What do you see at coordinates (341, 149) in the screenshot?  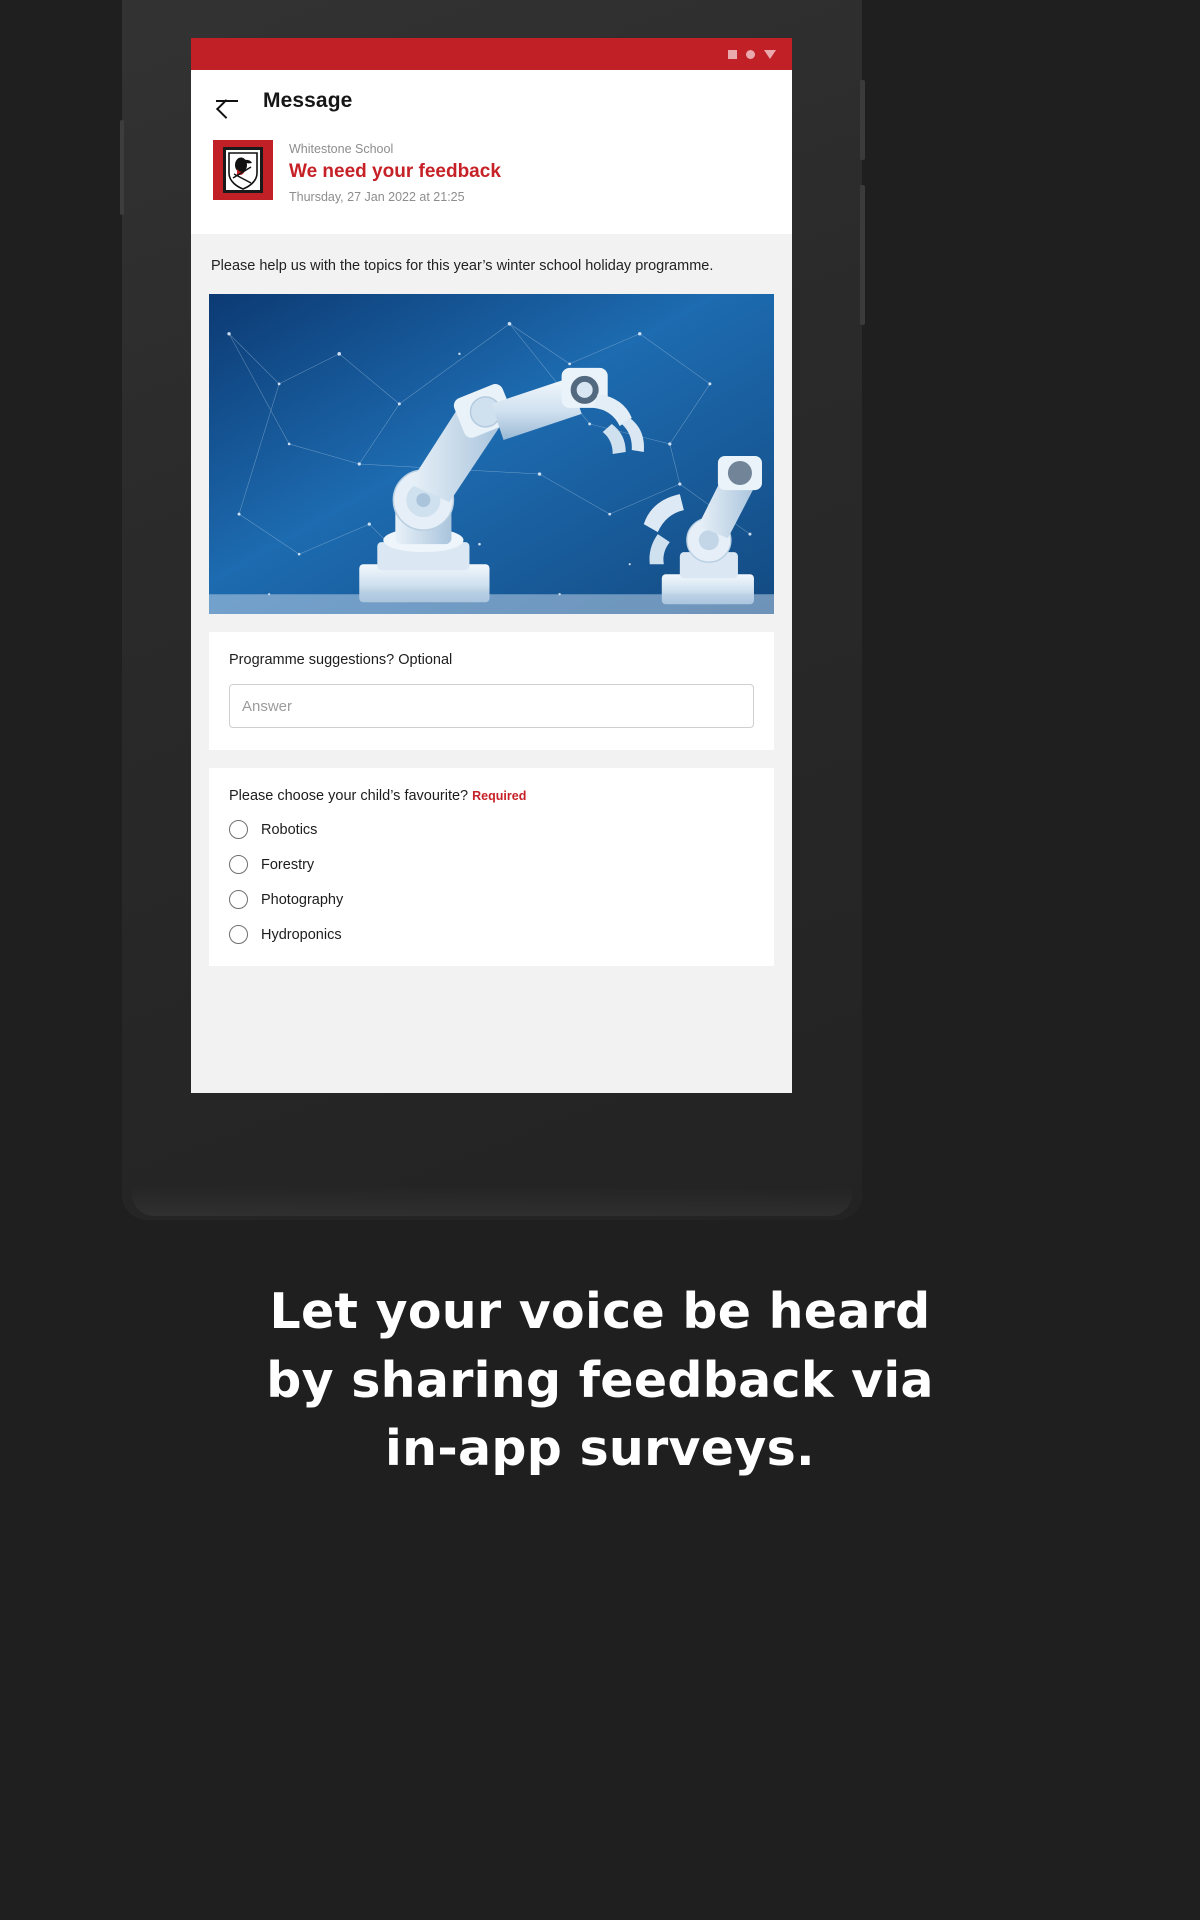 I see `sender-name: Whitestone School` at bounding box center [341, 149].